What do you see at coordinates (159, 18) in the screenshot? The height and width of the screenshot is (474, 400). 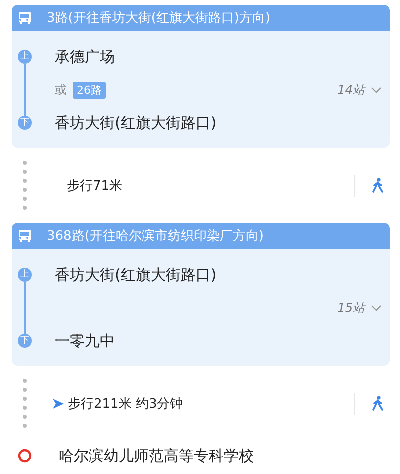 I see `route-title: 3路(开往香坊大街(红旗大街路口)方向)` at bounding box center [159, 18].